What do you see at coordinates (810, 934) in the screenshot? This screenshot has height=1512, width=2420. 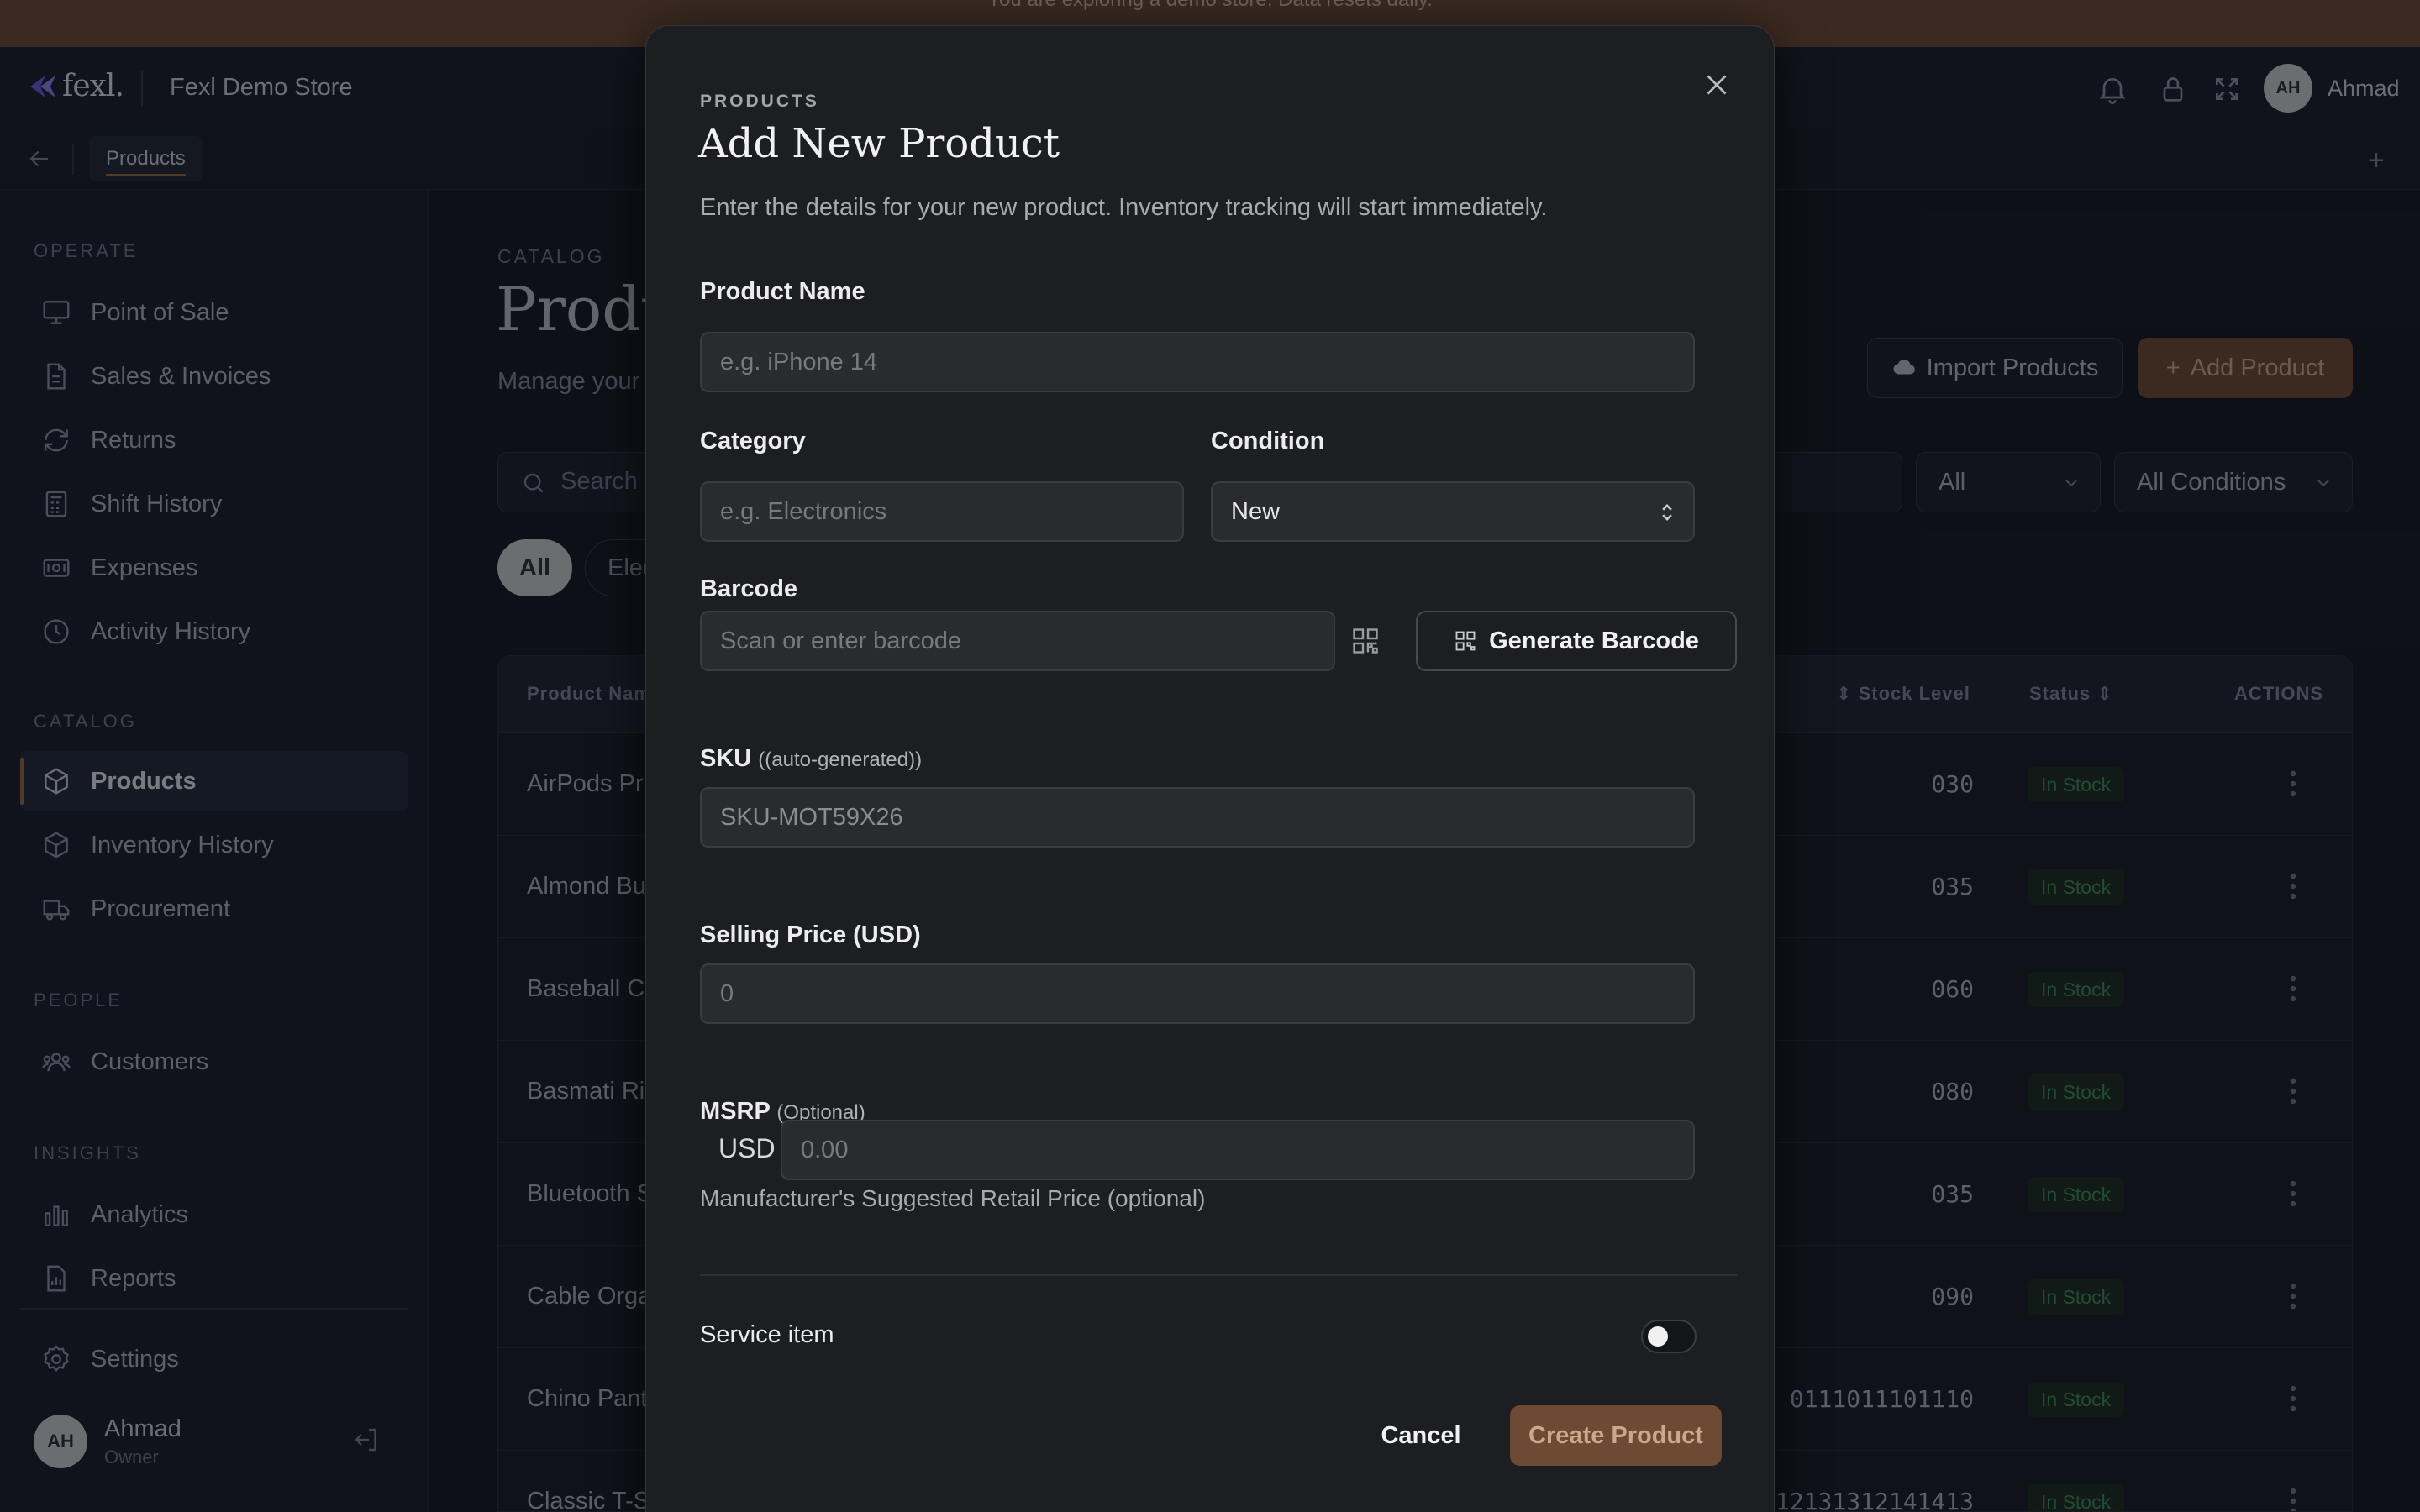 I see `selling-price-label: Selling Price (USD)` at bounding box center [810, 934].